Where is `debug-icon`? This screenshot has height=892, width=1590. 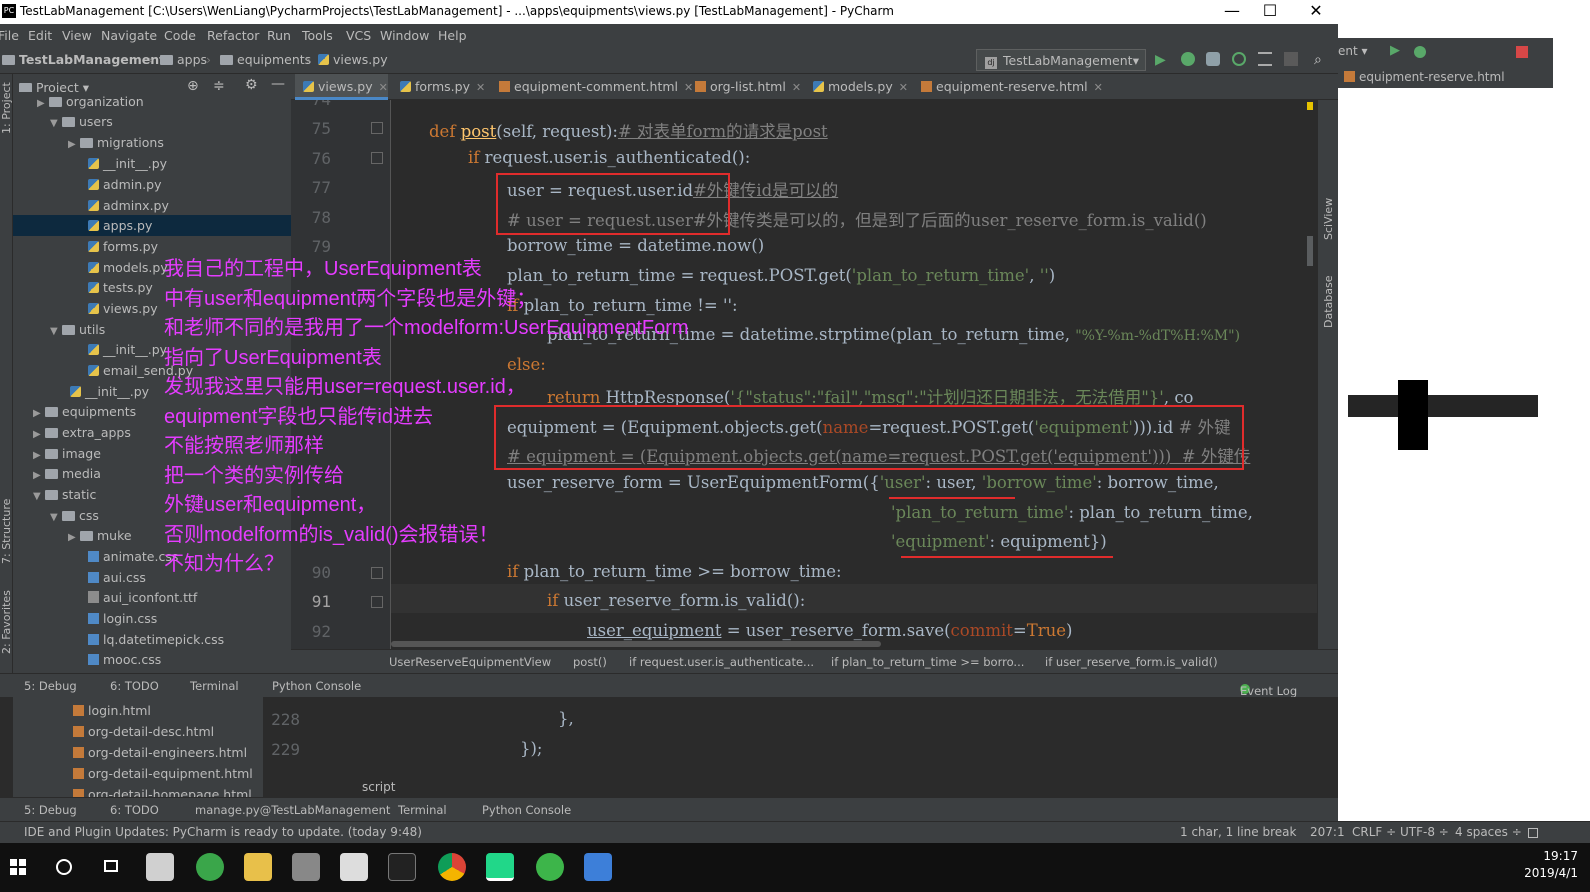 debug-icon is located at coordinates (1188, 59).